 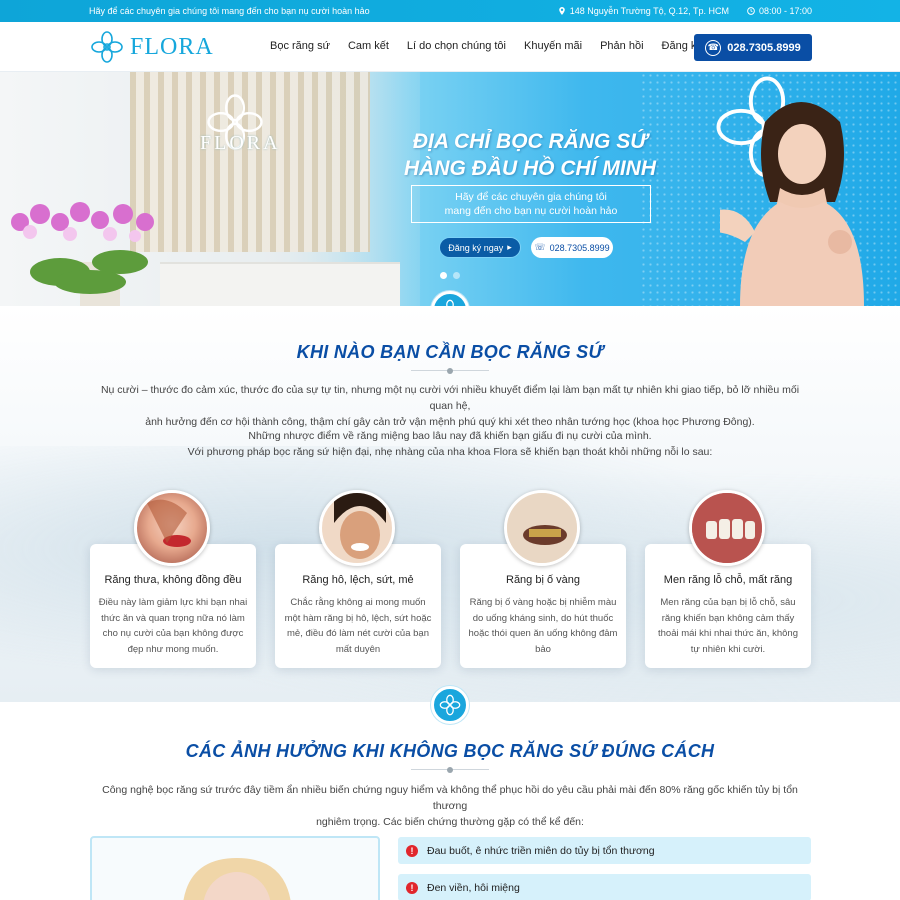 I want to click on side-effect-item-2: ! Đen viền, hôi miệng, so click(x=604, y=887).